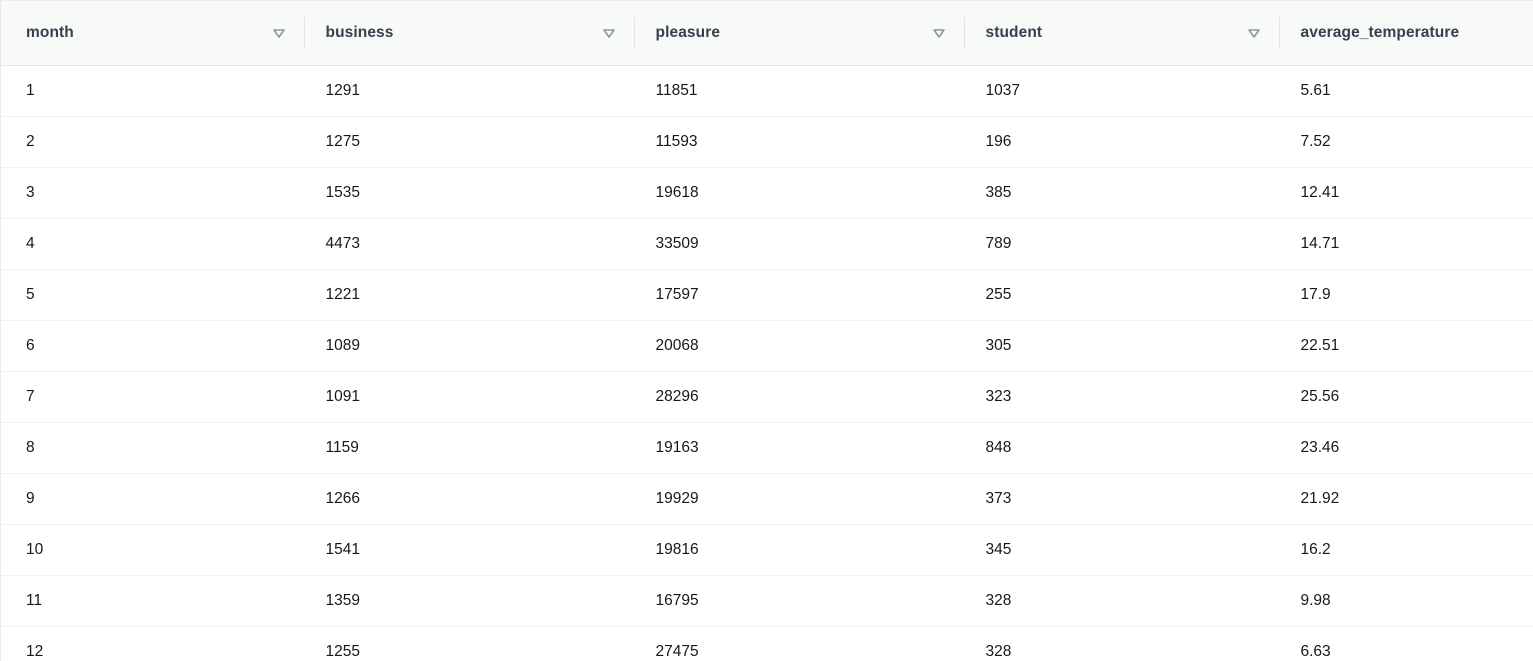 The width and height of the screenshot is (1533, 661). What do you see at coordinates (1405, 346) in the screenshot?
I see `cell-average_temperature: 22.51` at bounding box center [1405, 346].